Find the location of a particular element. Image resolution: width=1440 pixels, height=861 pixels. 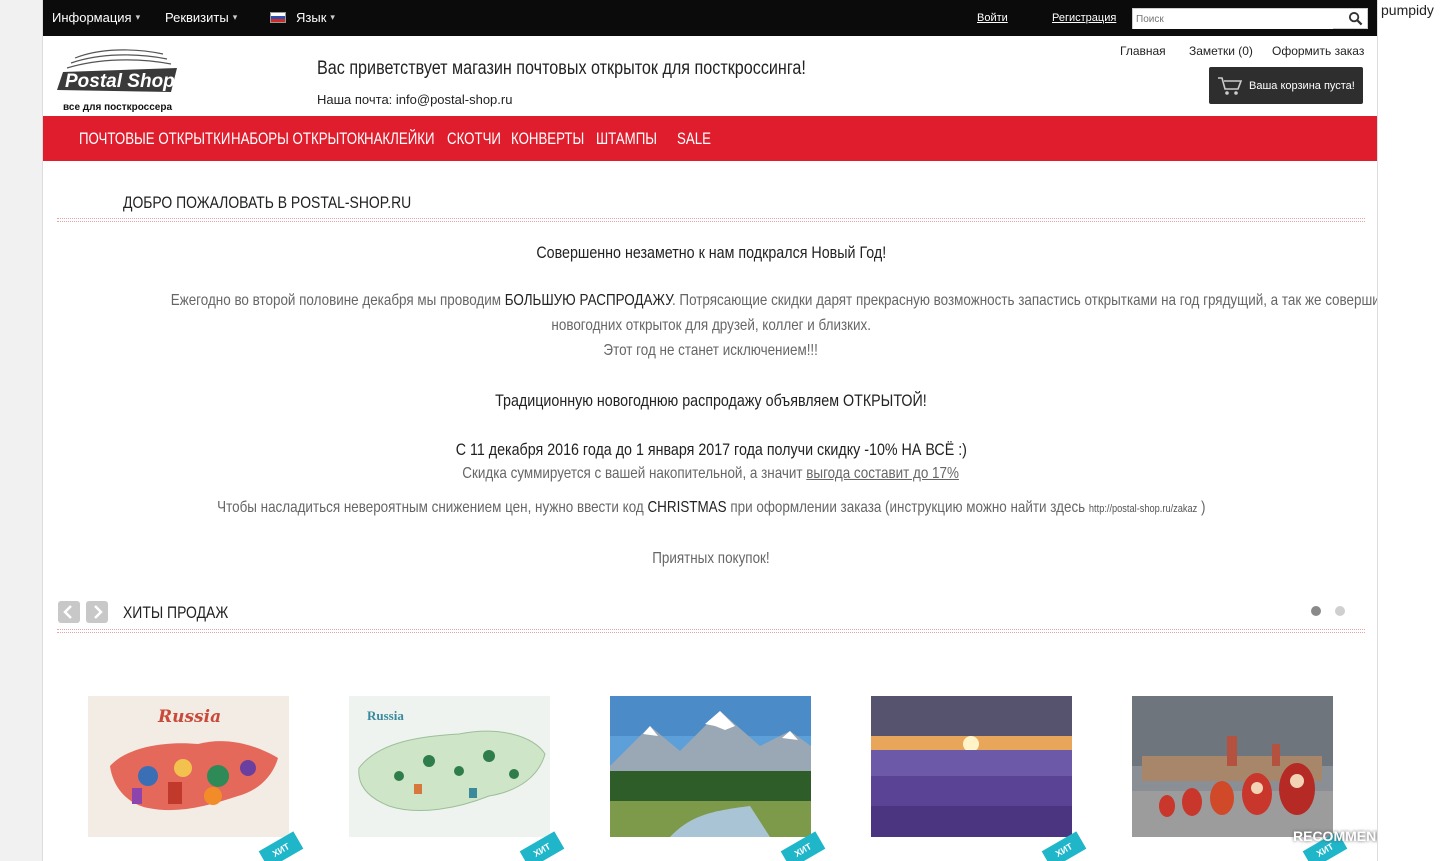

cart-button: Ваша корзина пуста! is located at coordinates (1286, 85).